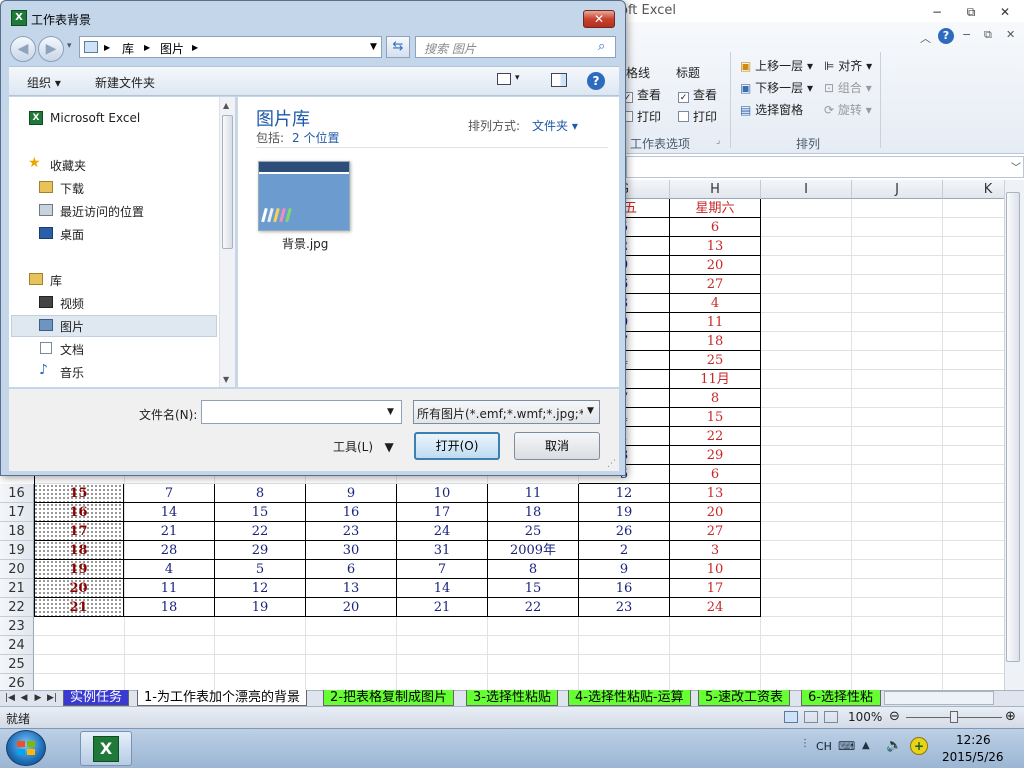 Image resolution: width=1024 pixels, height=768 pixels. Describe the element at coordinates (624, 531) in the screenshot. I see `date-cell: 26` at that location.